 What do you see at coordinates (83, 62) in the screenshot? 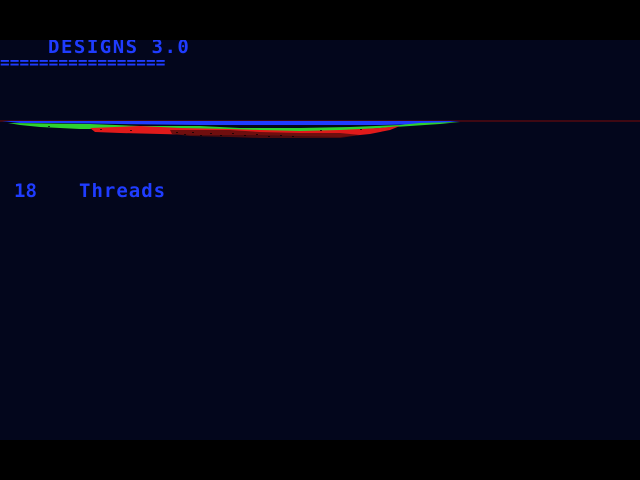
I see `title-underline: =================` at bounding box center [83, 62].